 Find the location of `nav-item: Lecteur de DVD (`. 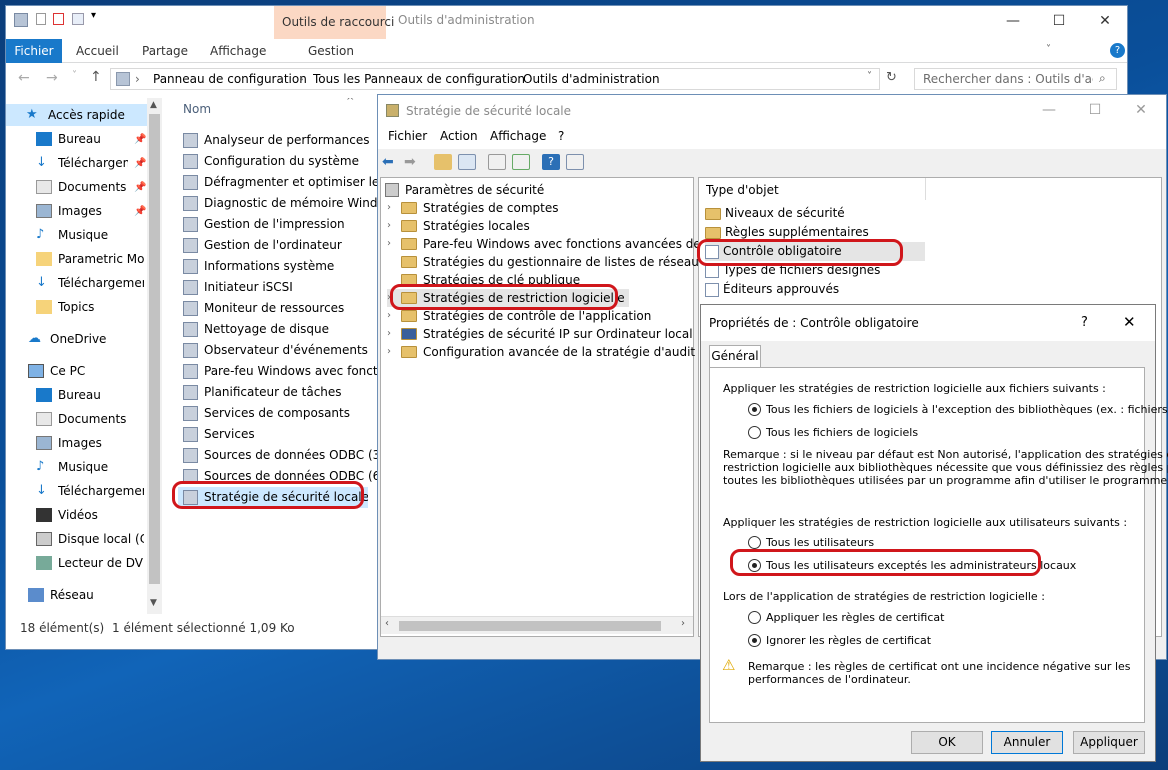

nav-item: Lecteur de DVD ( is located at coordinates (76, 563).